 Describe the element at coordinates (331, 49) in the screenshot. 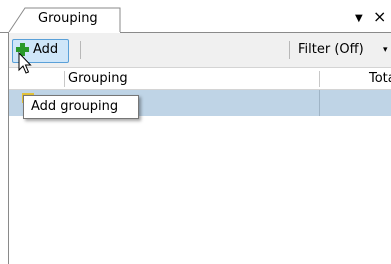

I see `filter-button: Filter (Off)` at that location.